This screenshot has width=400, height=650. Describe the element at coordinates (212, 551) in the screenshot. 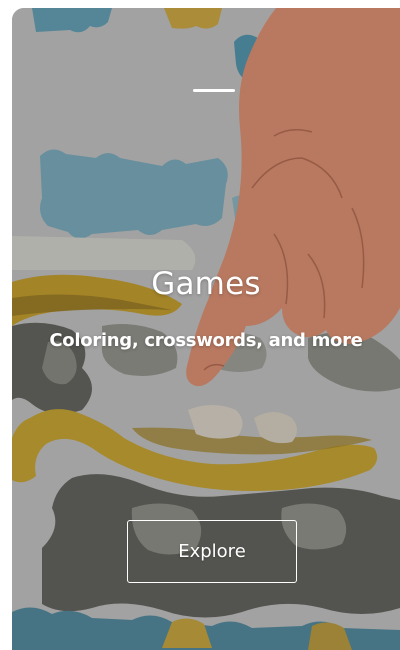

I see `explore-button: Explore` at that location.